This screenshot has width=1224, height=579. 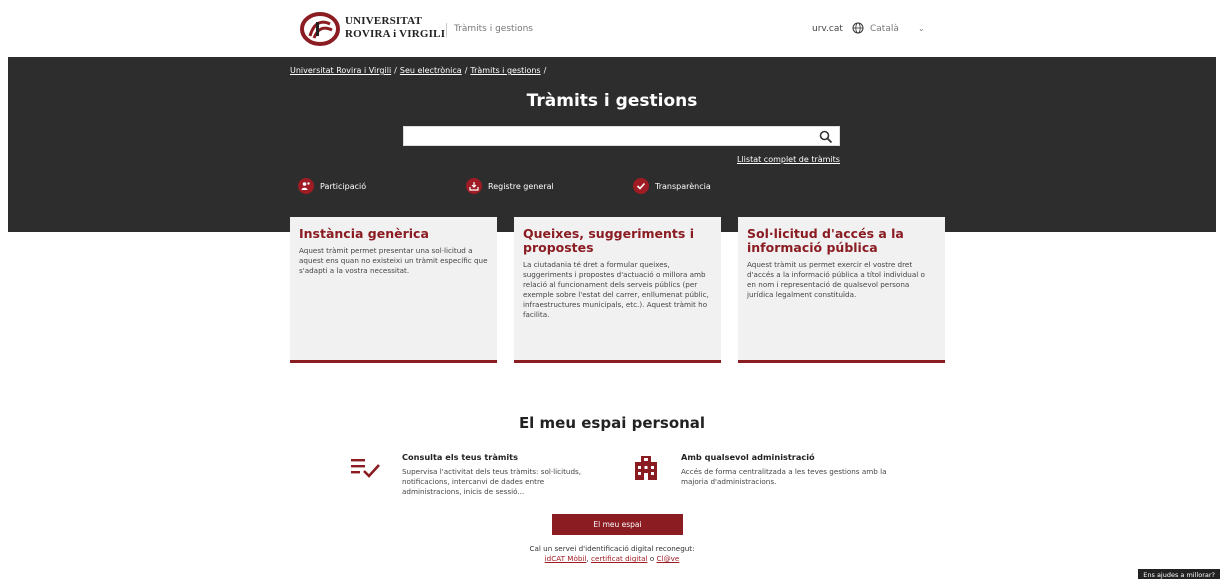 I want to click on clave-link: Cl@ve, so click(x=667, y=558).